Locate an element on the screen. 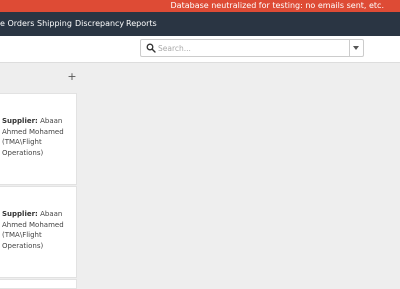 Image resolution: width=400 pixels, height=289 pixels. search-input is located at coordinates (248, 48).